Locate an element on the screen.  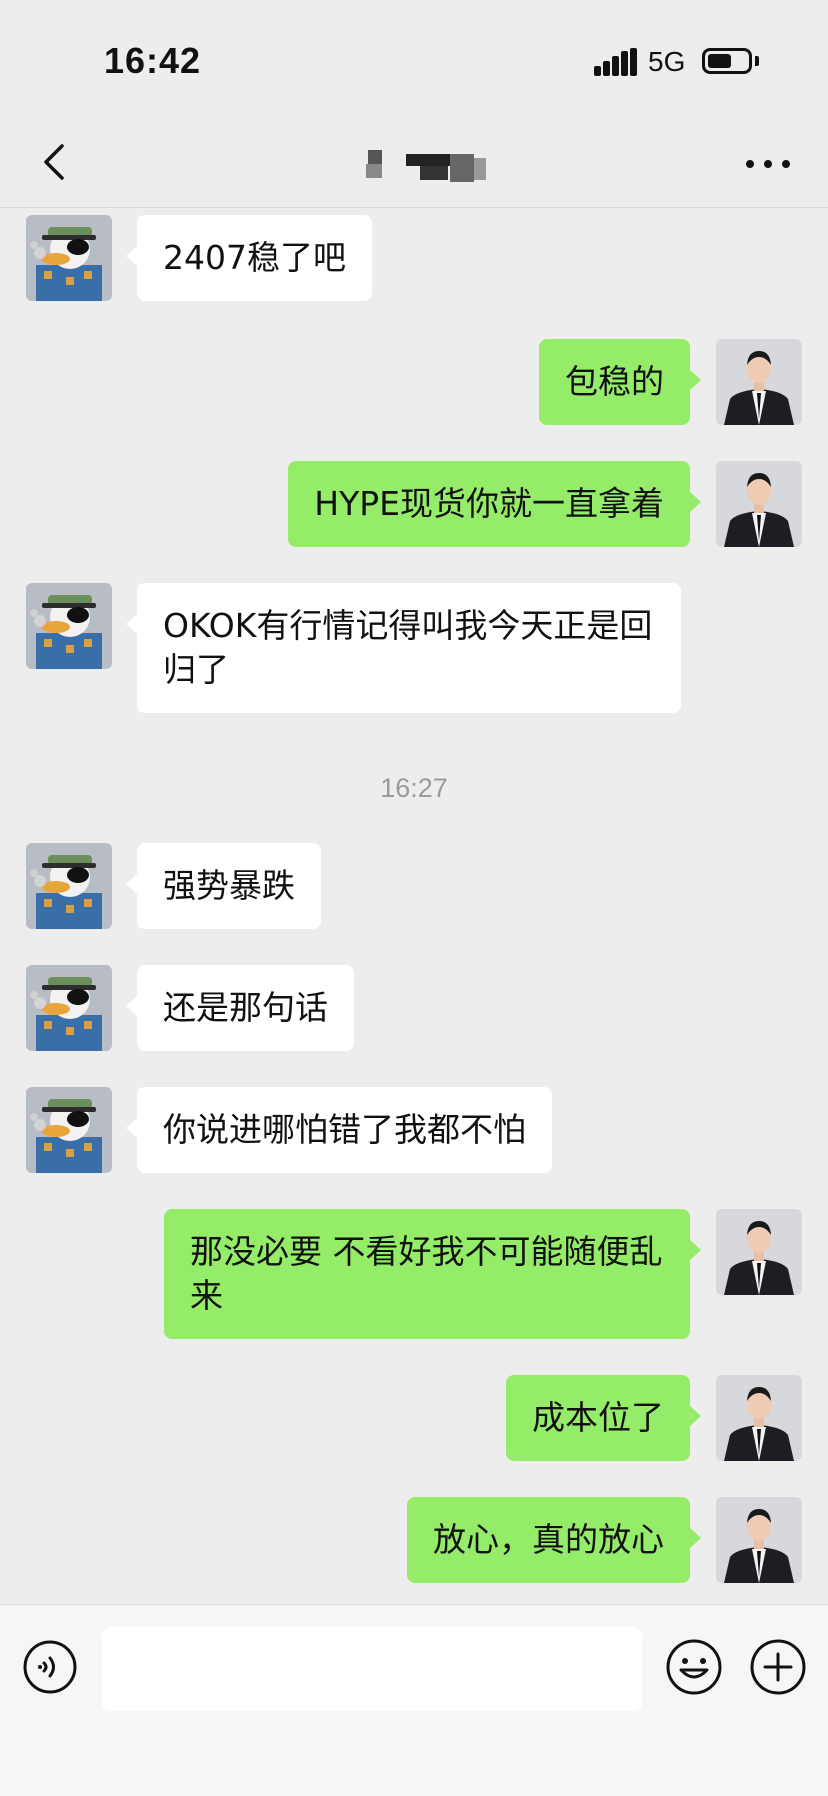
message-bubble-outgoing: 包稳的 is located at coordinates (620, 382).